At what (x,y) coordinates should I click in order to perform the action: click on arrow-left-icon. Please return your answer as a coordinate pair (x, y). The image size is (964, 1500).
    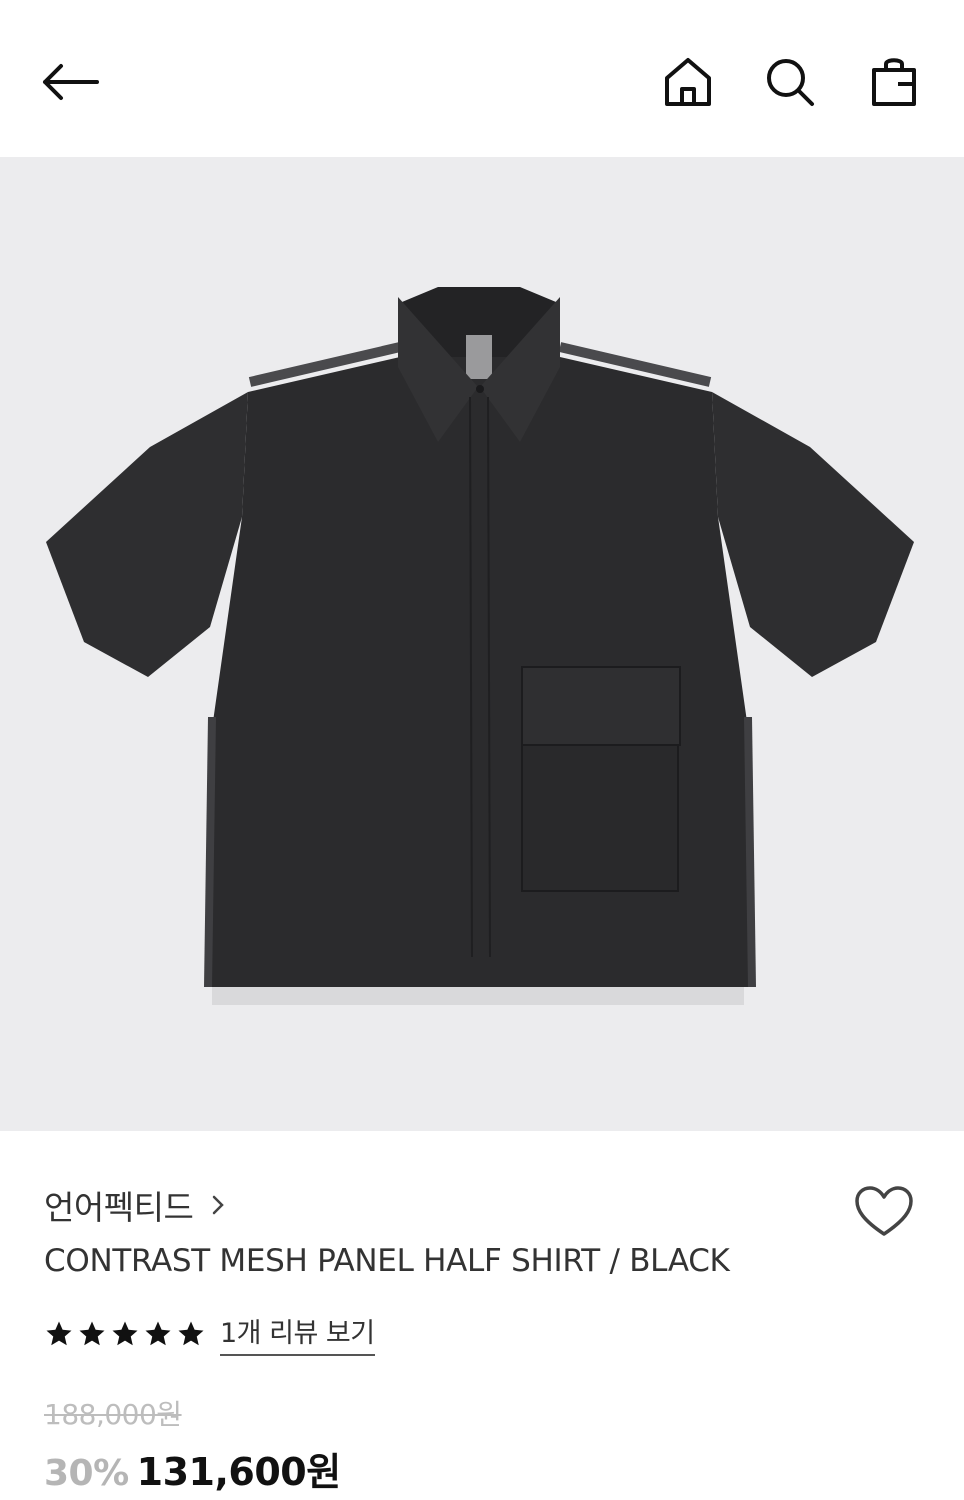
    Looking at the image, I should click on (71, 82).